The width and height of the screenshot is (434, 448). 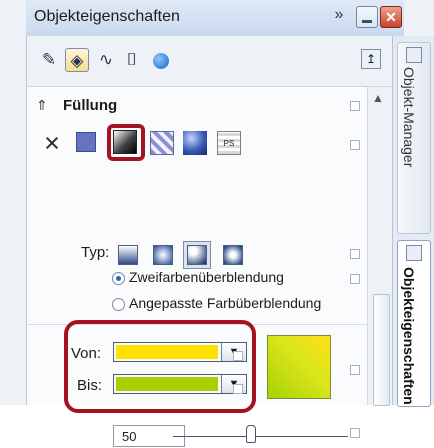 What do you see at coordinates (126, 142) in the screenshot?
I see `fountain-fill-highlight` at bounding box center [126, 142].